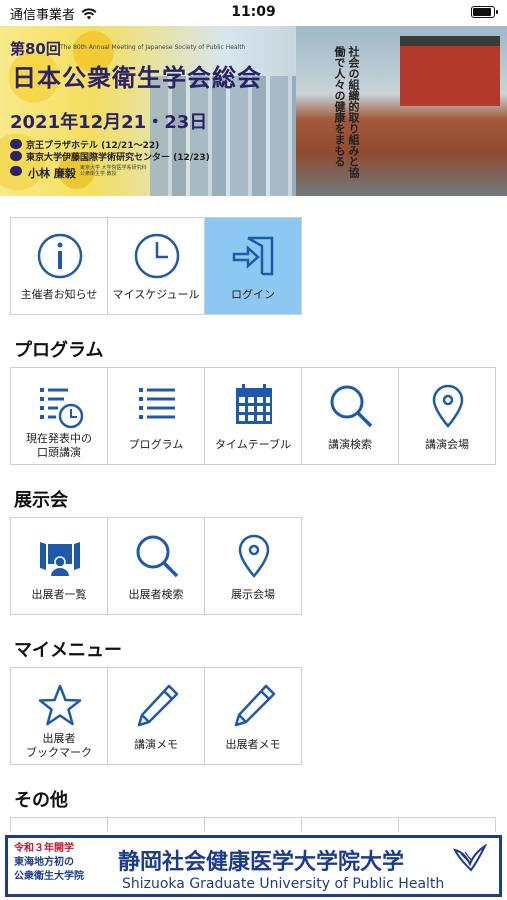 The width and height of the screenshot is (507, 900). What do you see at coordinates (253, 294) in the screenshot?
I see `tile-label: ログイン` at bounding box center [253, 294].